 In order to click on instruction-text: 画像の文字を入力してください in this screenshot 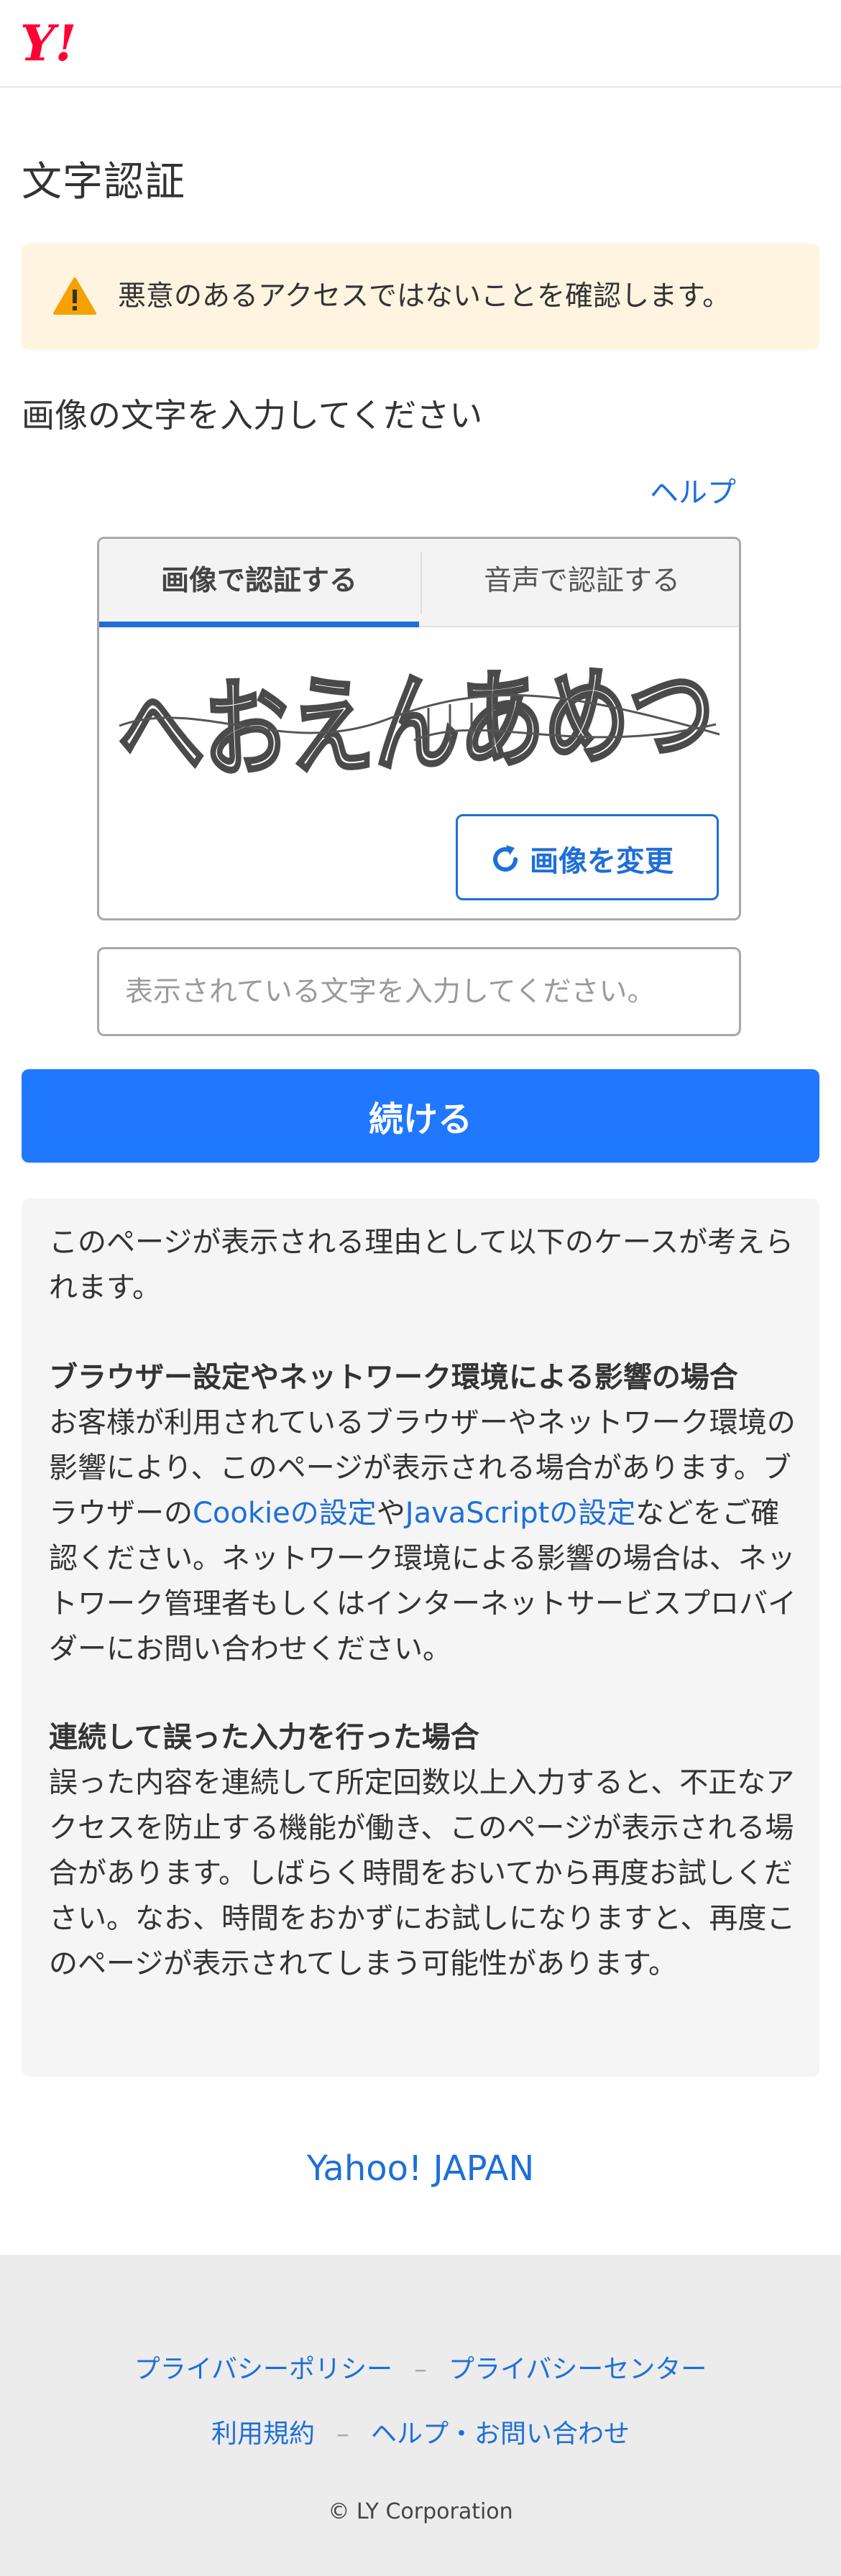, I will do `click(253, 415)`.